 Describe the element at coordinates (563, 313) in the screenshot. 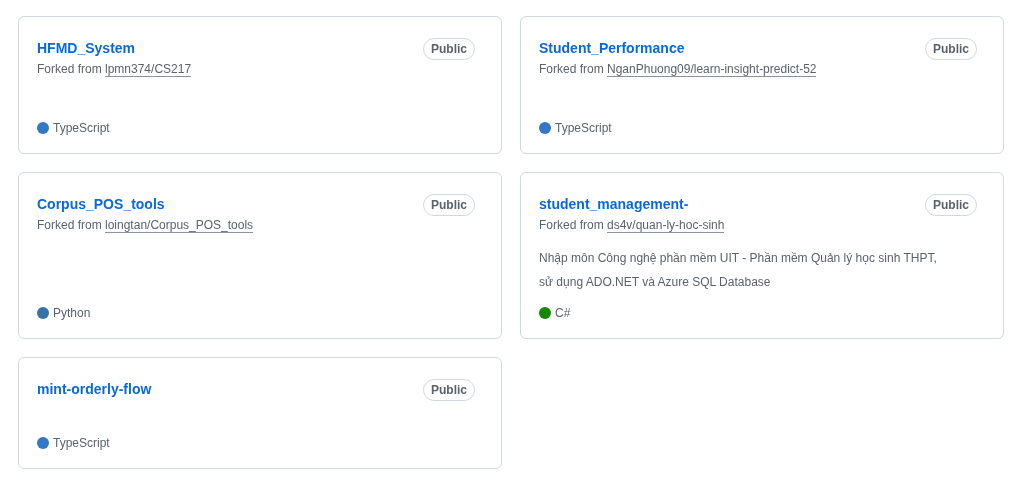

I see `language-label: C#` at that location.